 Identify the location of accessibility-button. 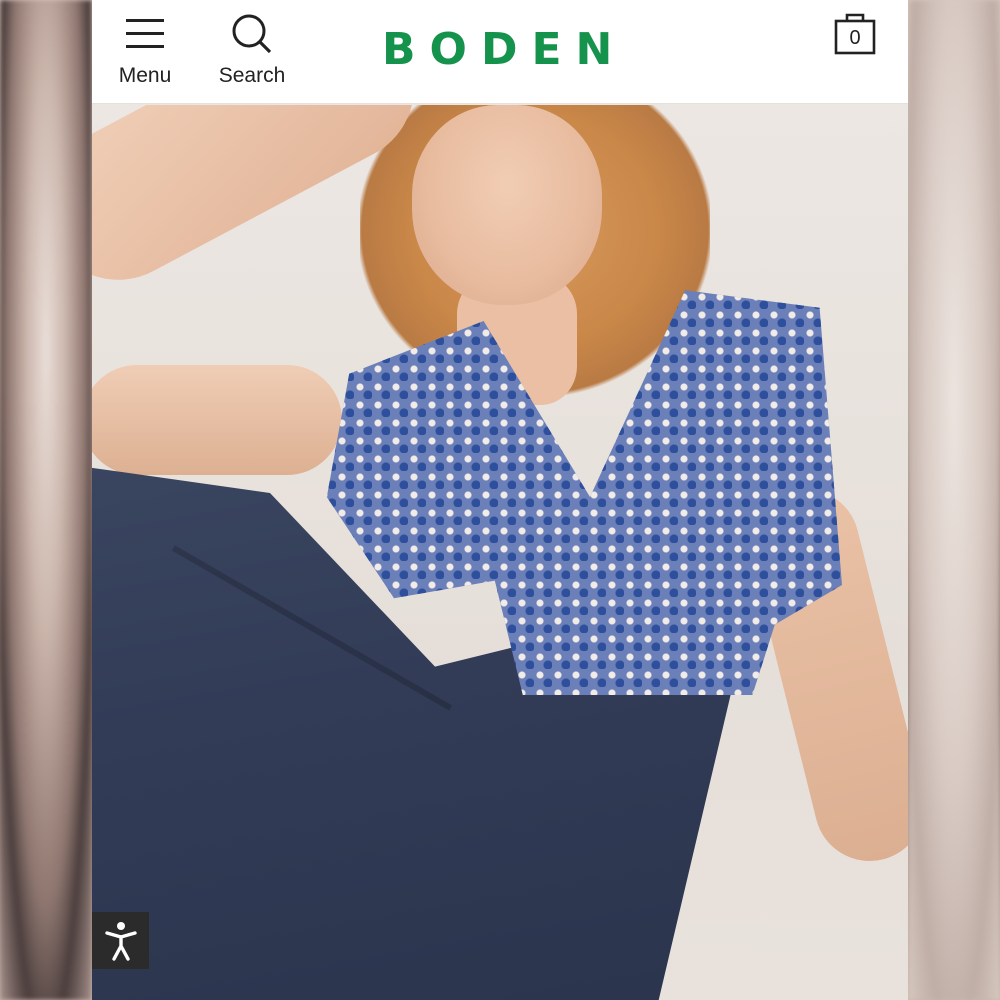
(120, 940).